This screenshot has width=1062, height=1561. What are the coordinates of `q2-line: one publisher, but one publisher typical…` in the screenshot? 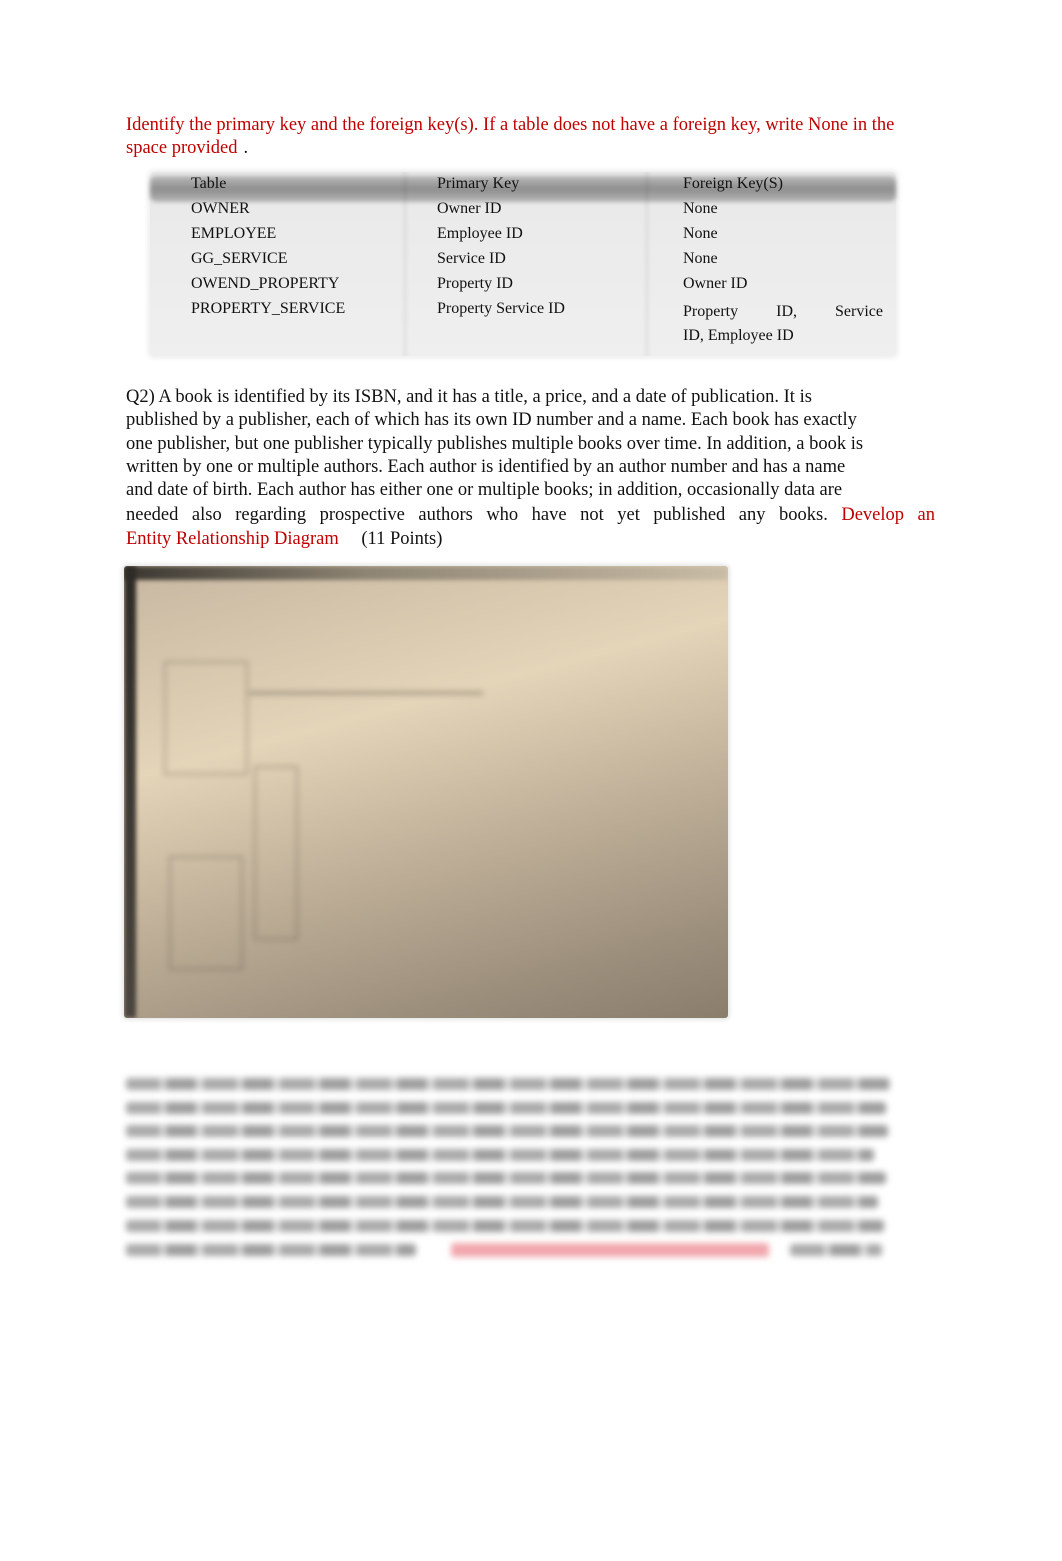 It's located at (495, 443).